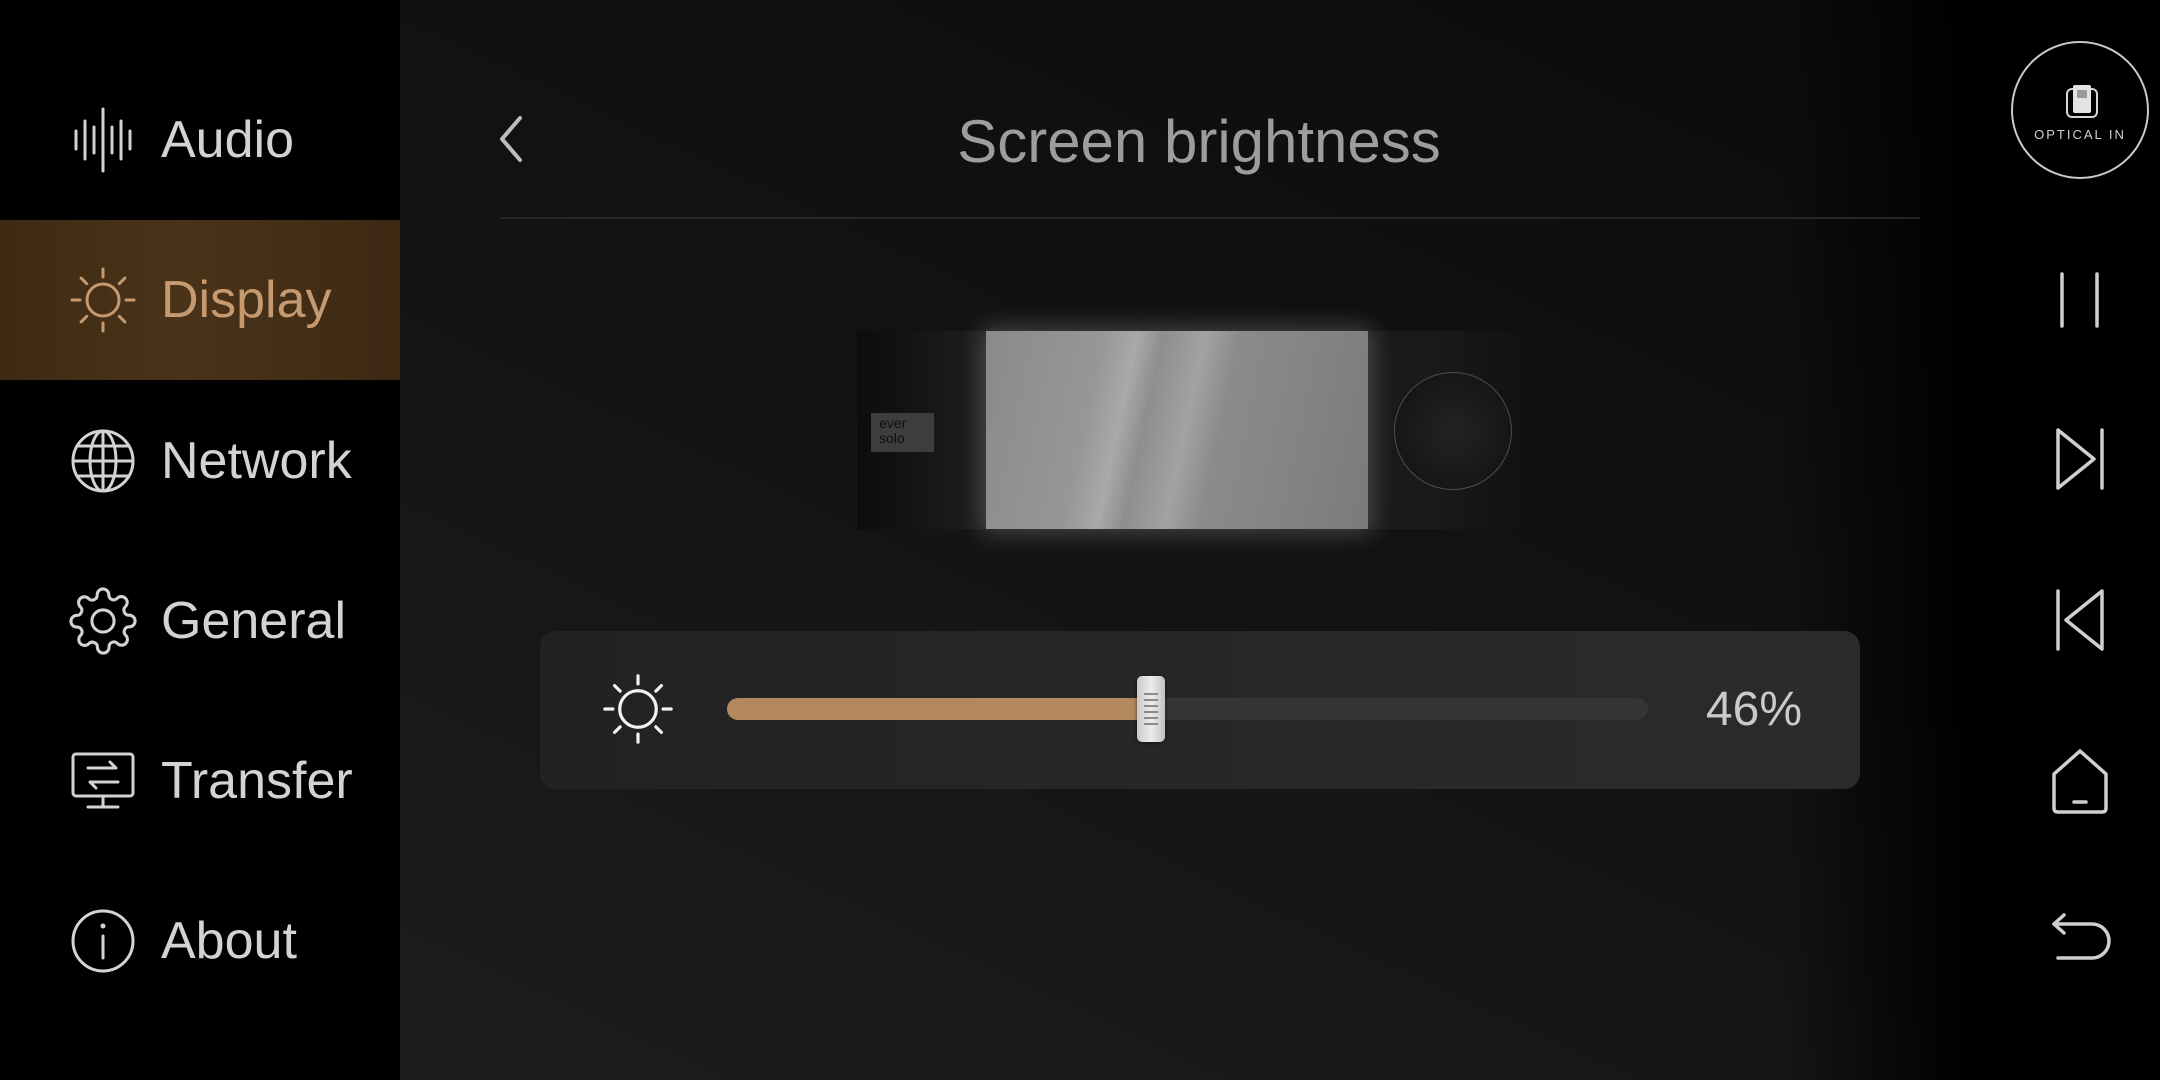 The width and height of the screenshot is (2160, 1080). I want to click on sidebar-item-label: Transfer, so click(257, 781).